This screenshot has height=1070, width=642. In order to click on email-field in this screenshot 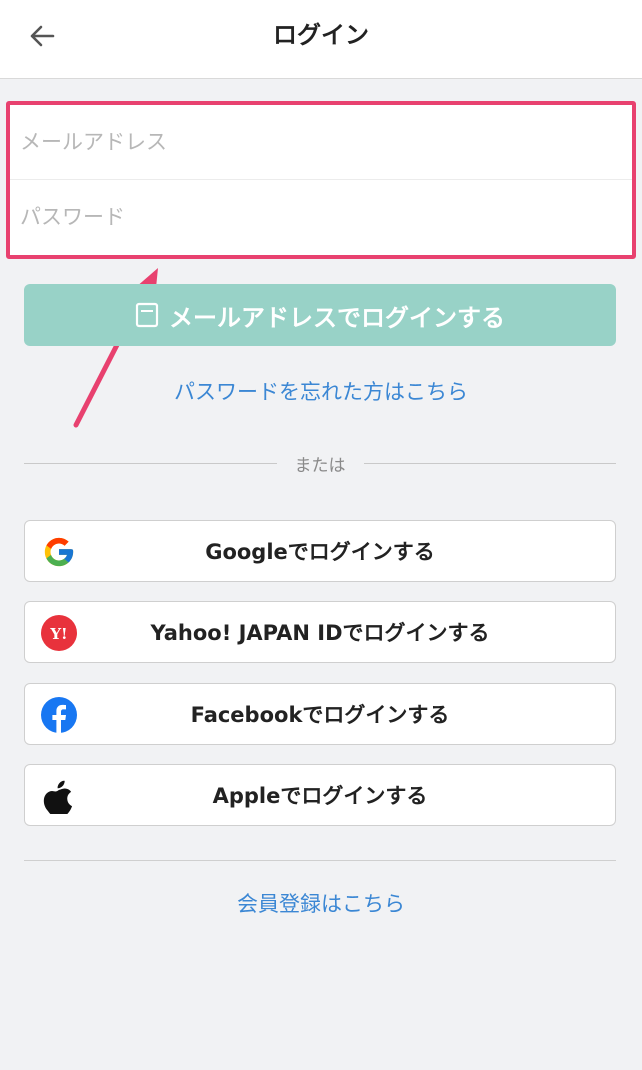, I will do `click(321, 142)`.